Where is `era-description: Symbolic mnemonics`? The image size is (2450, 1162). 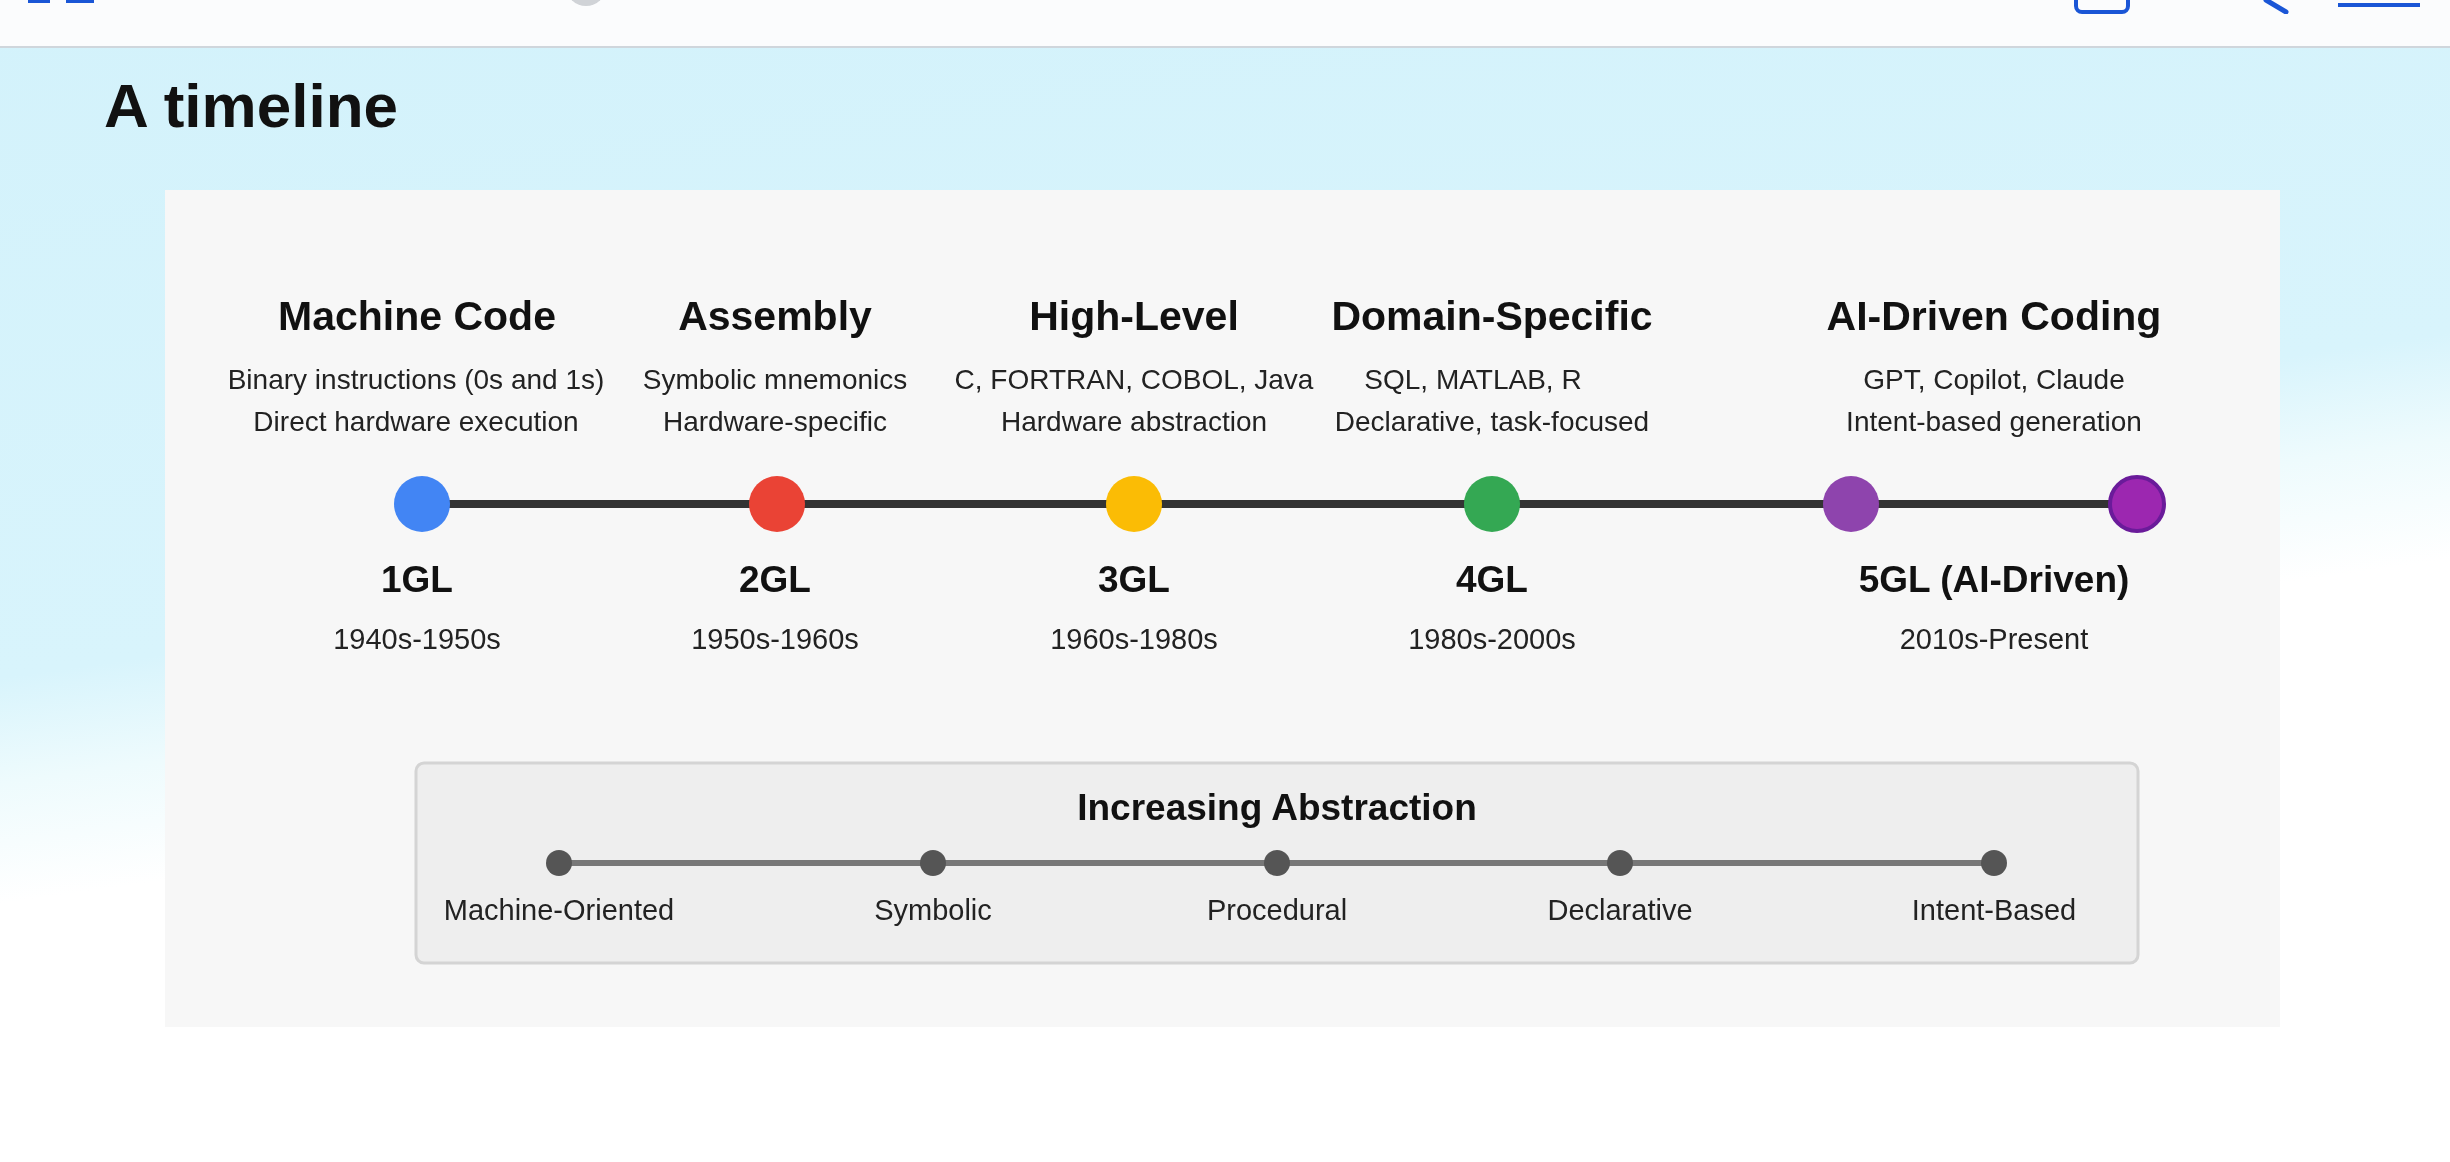
era-description: Symbolic mnemonics is located at coordinates (775, 380).